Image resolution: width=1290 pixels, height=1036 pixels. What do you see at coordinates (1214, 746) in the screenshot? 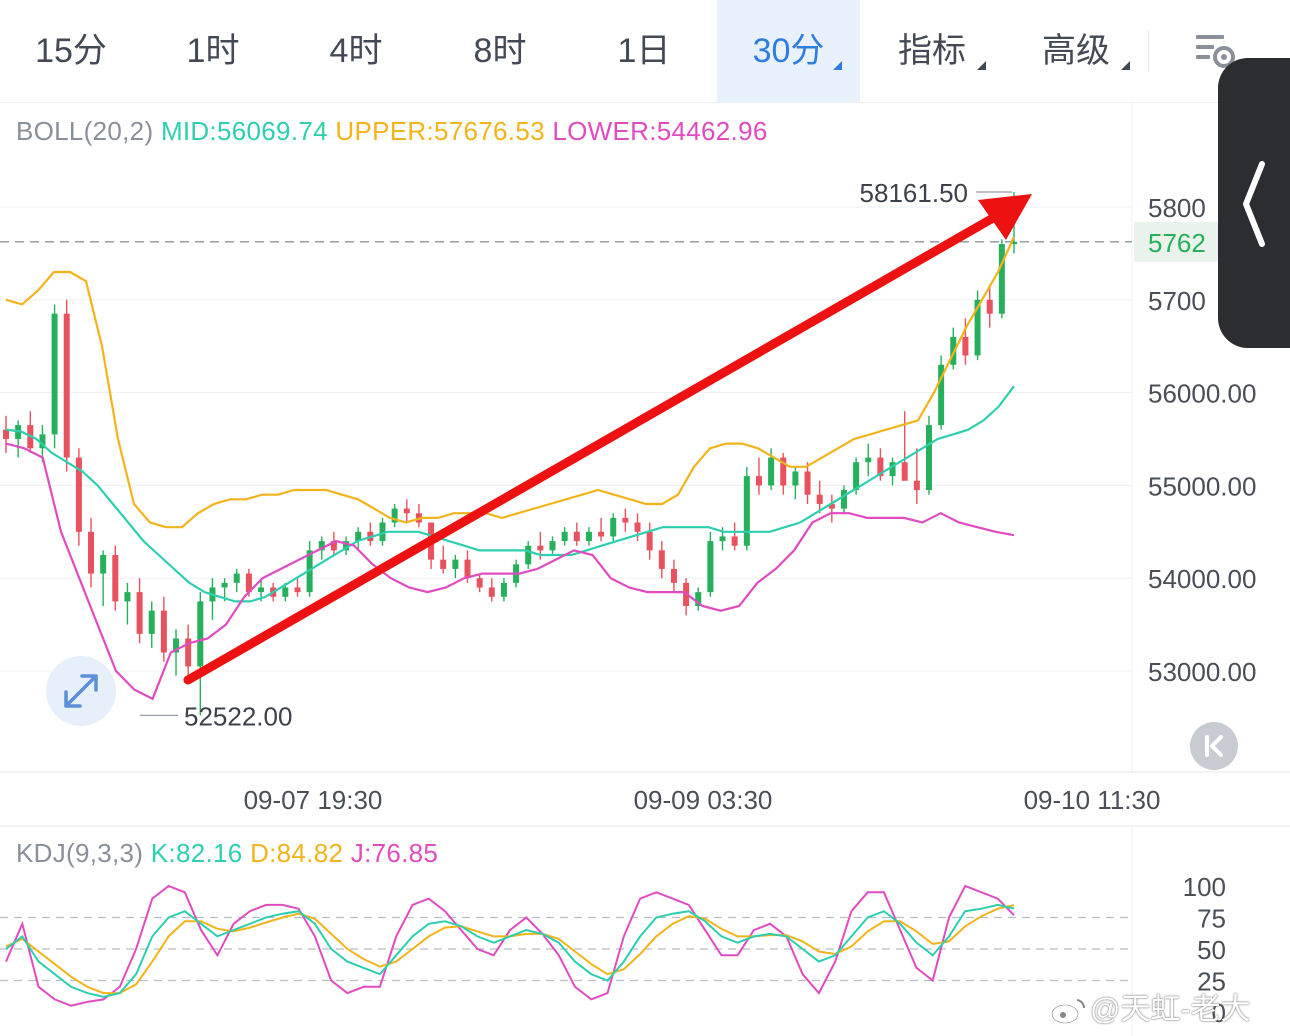
I see `skip-to-latest-icon` at bounding box center [1214, 746].